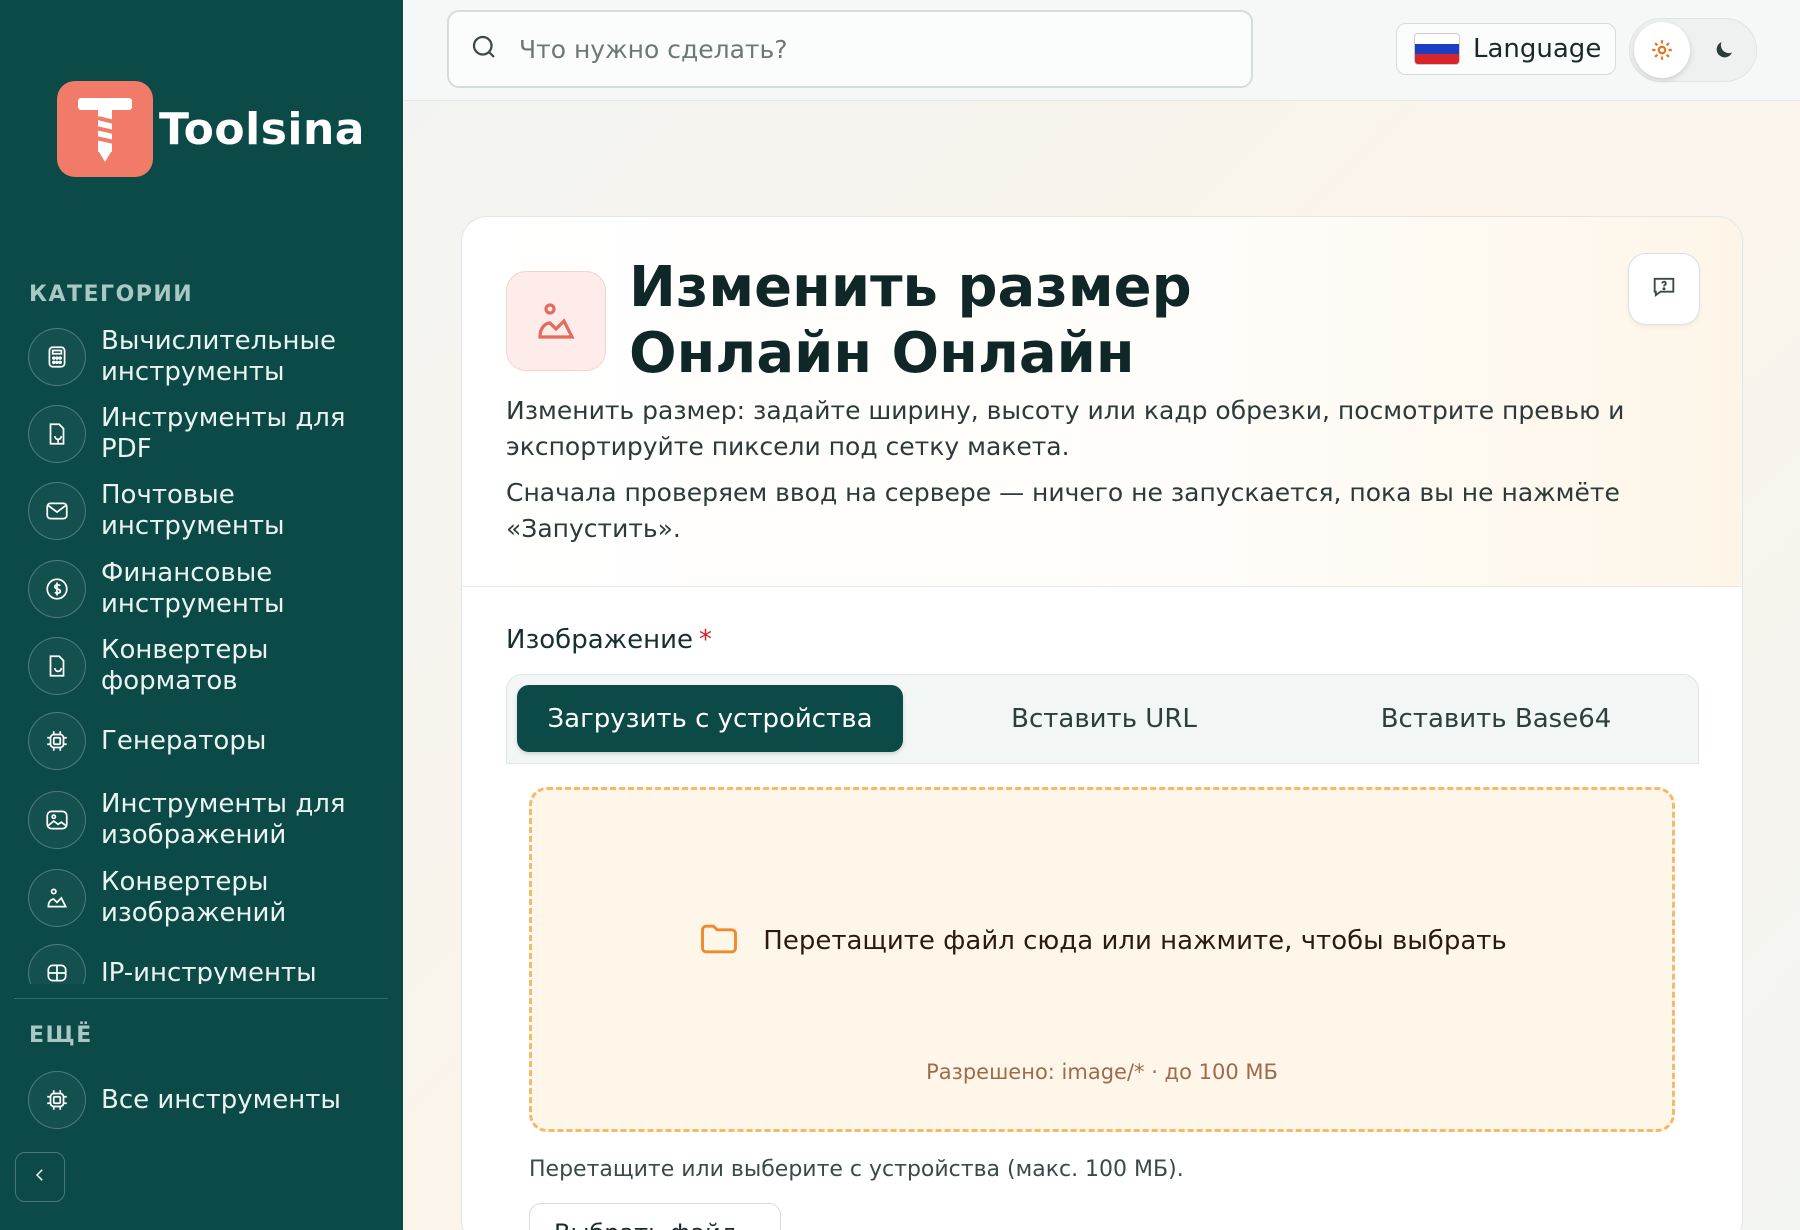 Image resolution: width=1800 pixels, height=1230 pixels. I want to click on image-resize-icon, so click(556, 321).